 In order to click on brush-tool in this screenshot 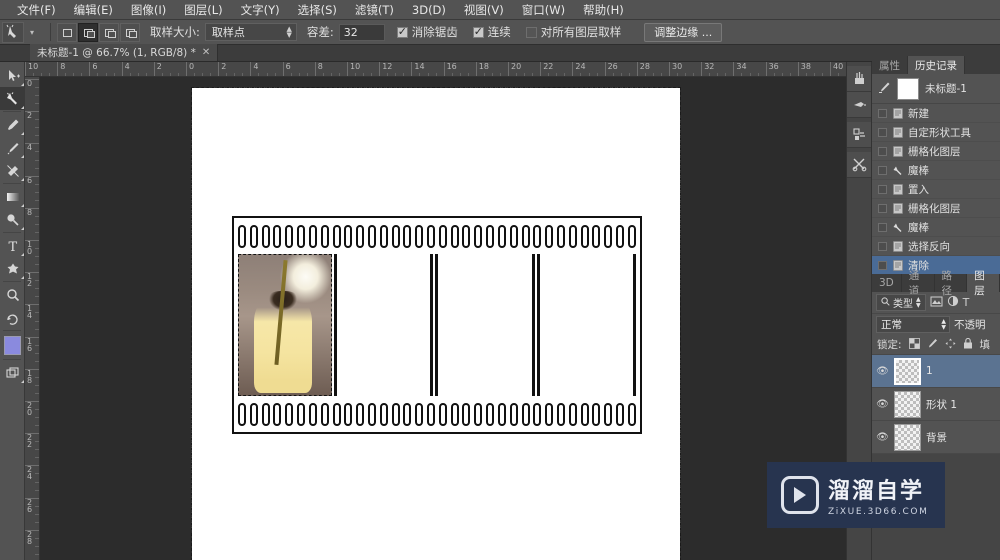, I will do `click(12, 147)`.